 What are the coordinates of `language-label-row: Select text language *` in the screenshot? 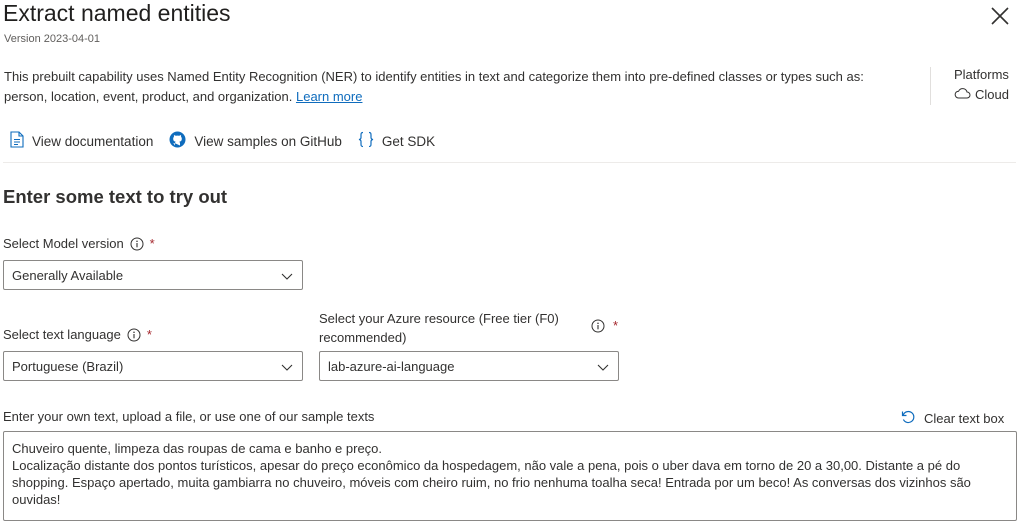 It's located at (77, 334).